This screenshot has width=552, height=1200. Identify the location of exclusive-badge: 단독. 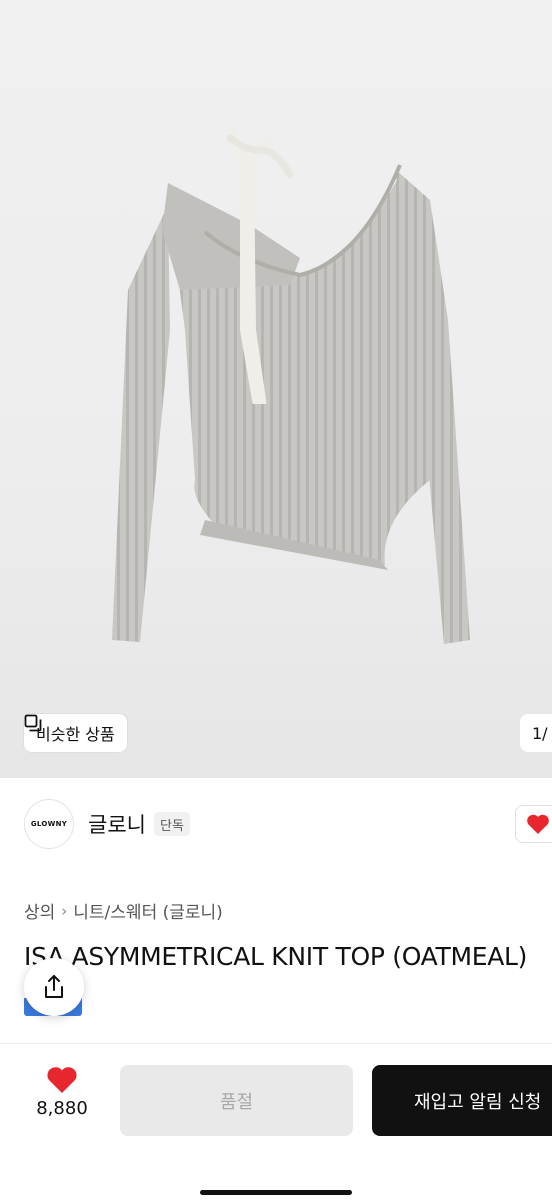
(172, 824).